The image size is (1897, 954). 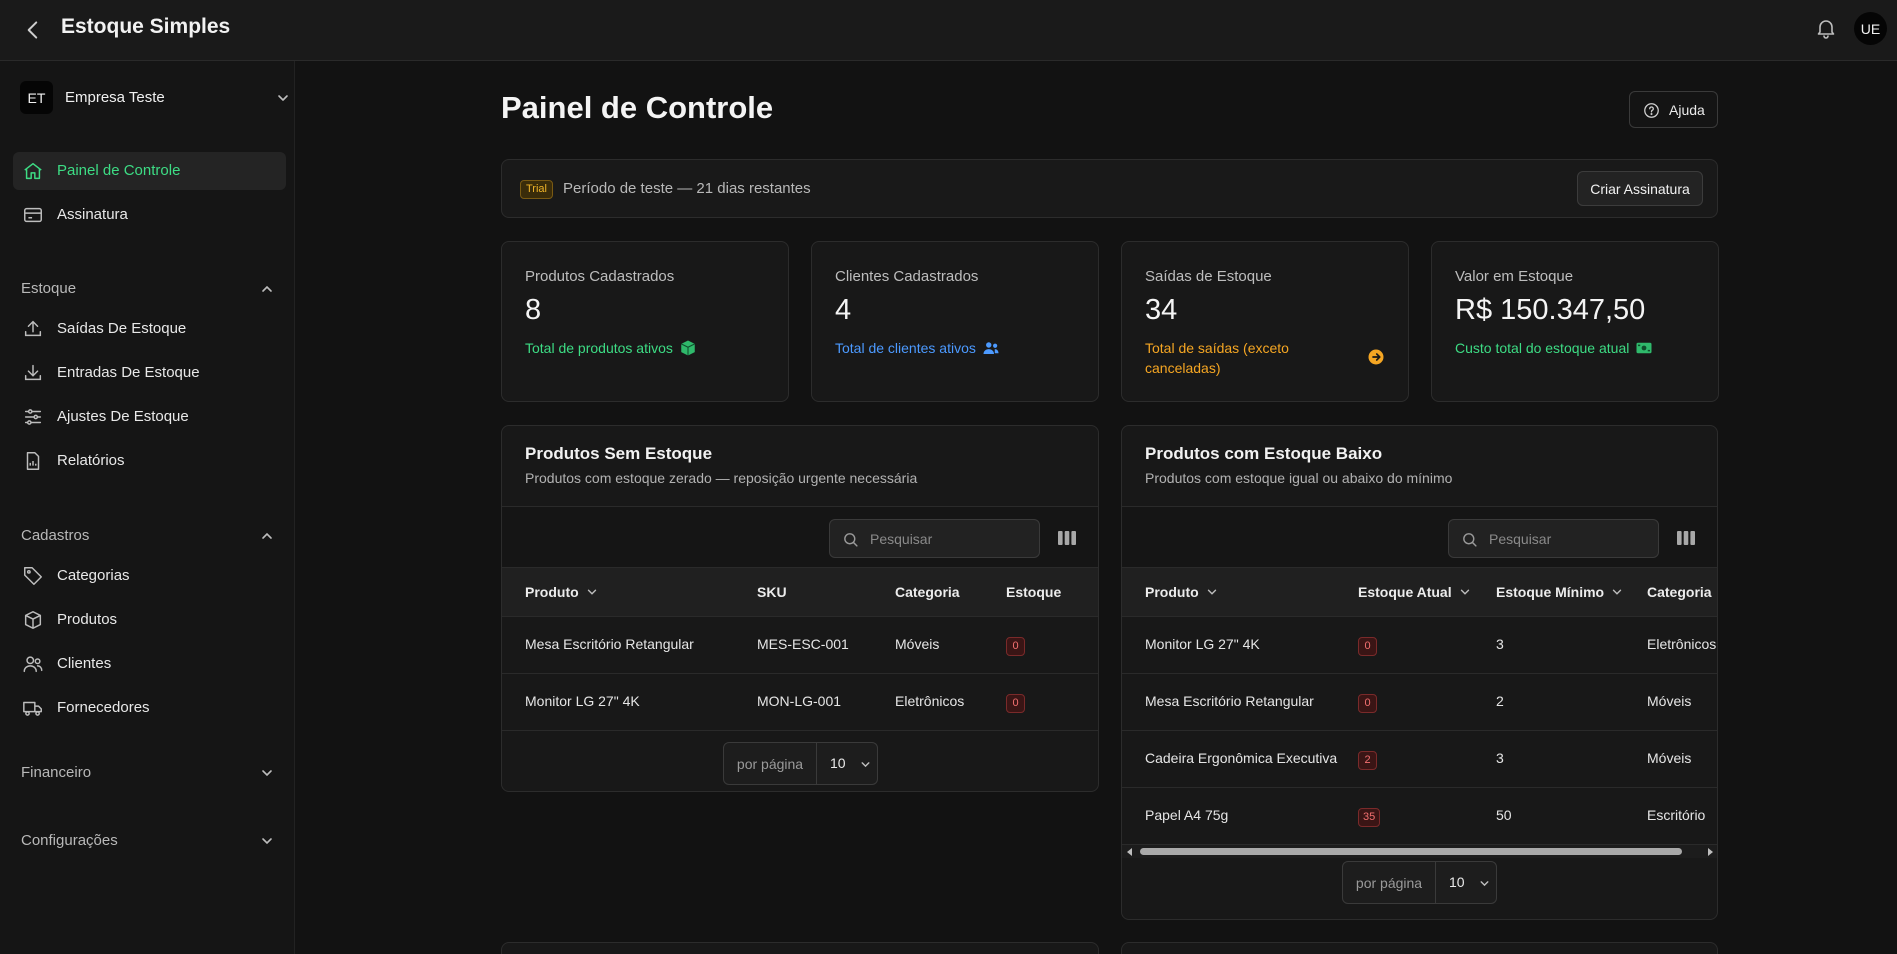 I want to click on sidebar-item-ajustes-de-estoque: Ajustes De Estoque, so click(x=149, y=417).